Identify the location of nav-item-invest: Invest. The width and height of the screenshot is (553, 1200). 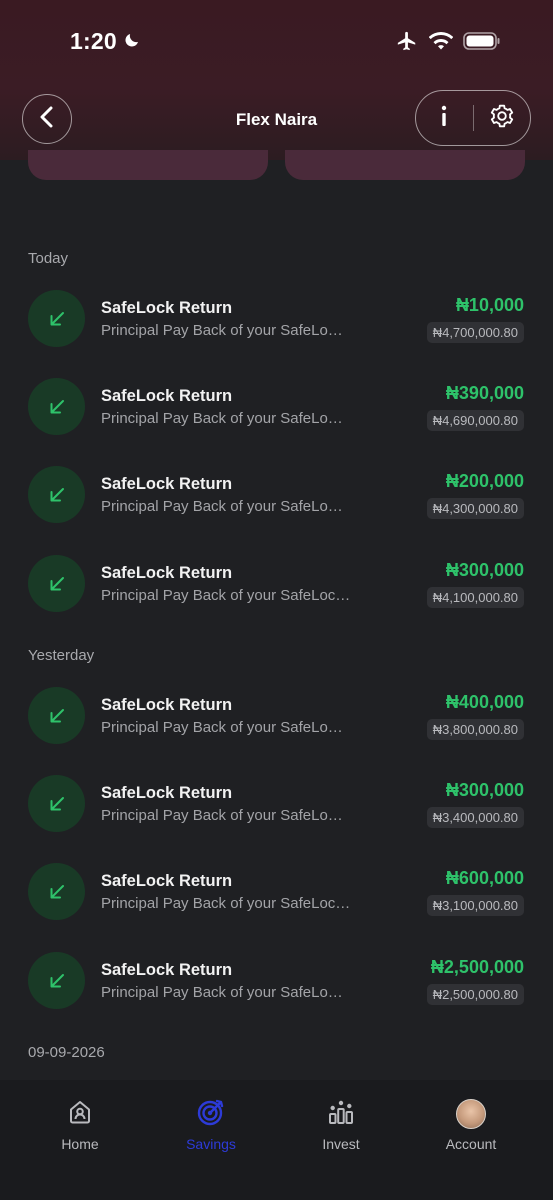
(341, 1125).